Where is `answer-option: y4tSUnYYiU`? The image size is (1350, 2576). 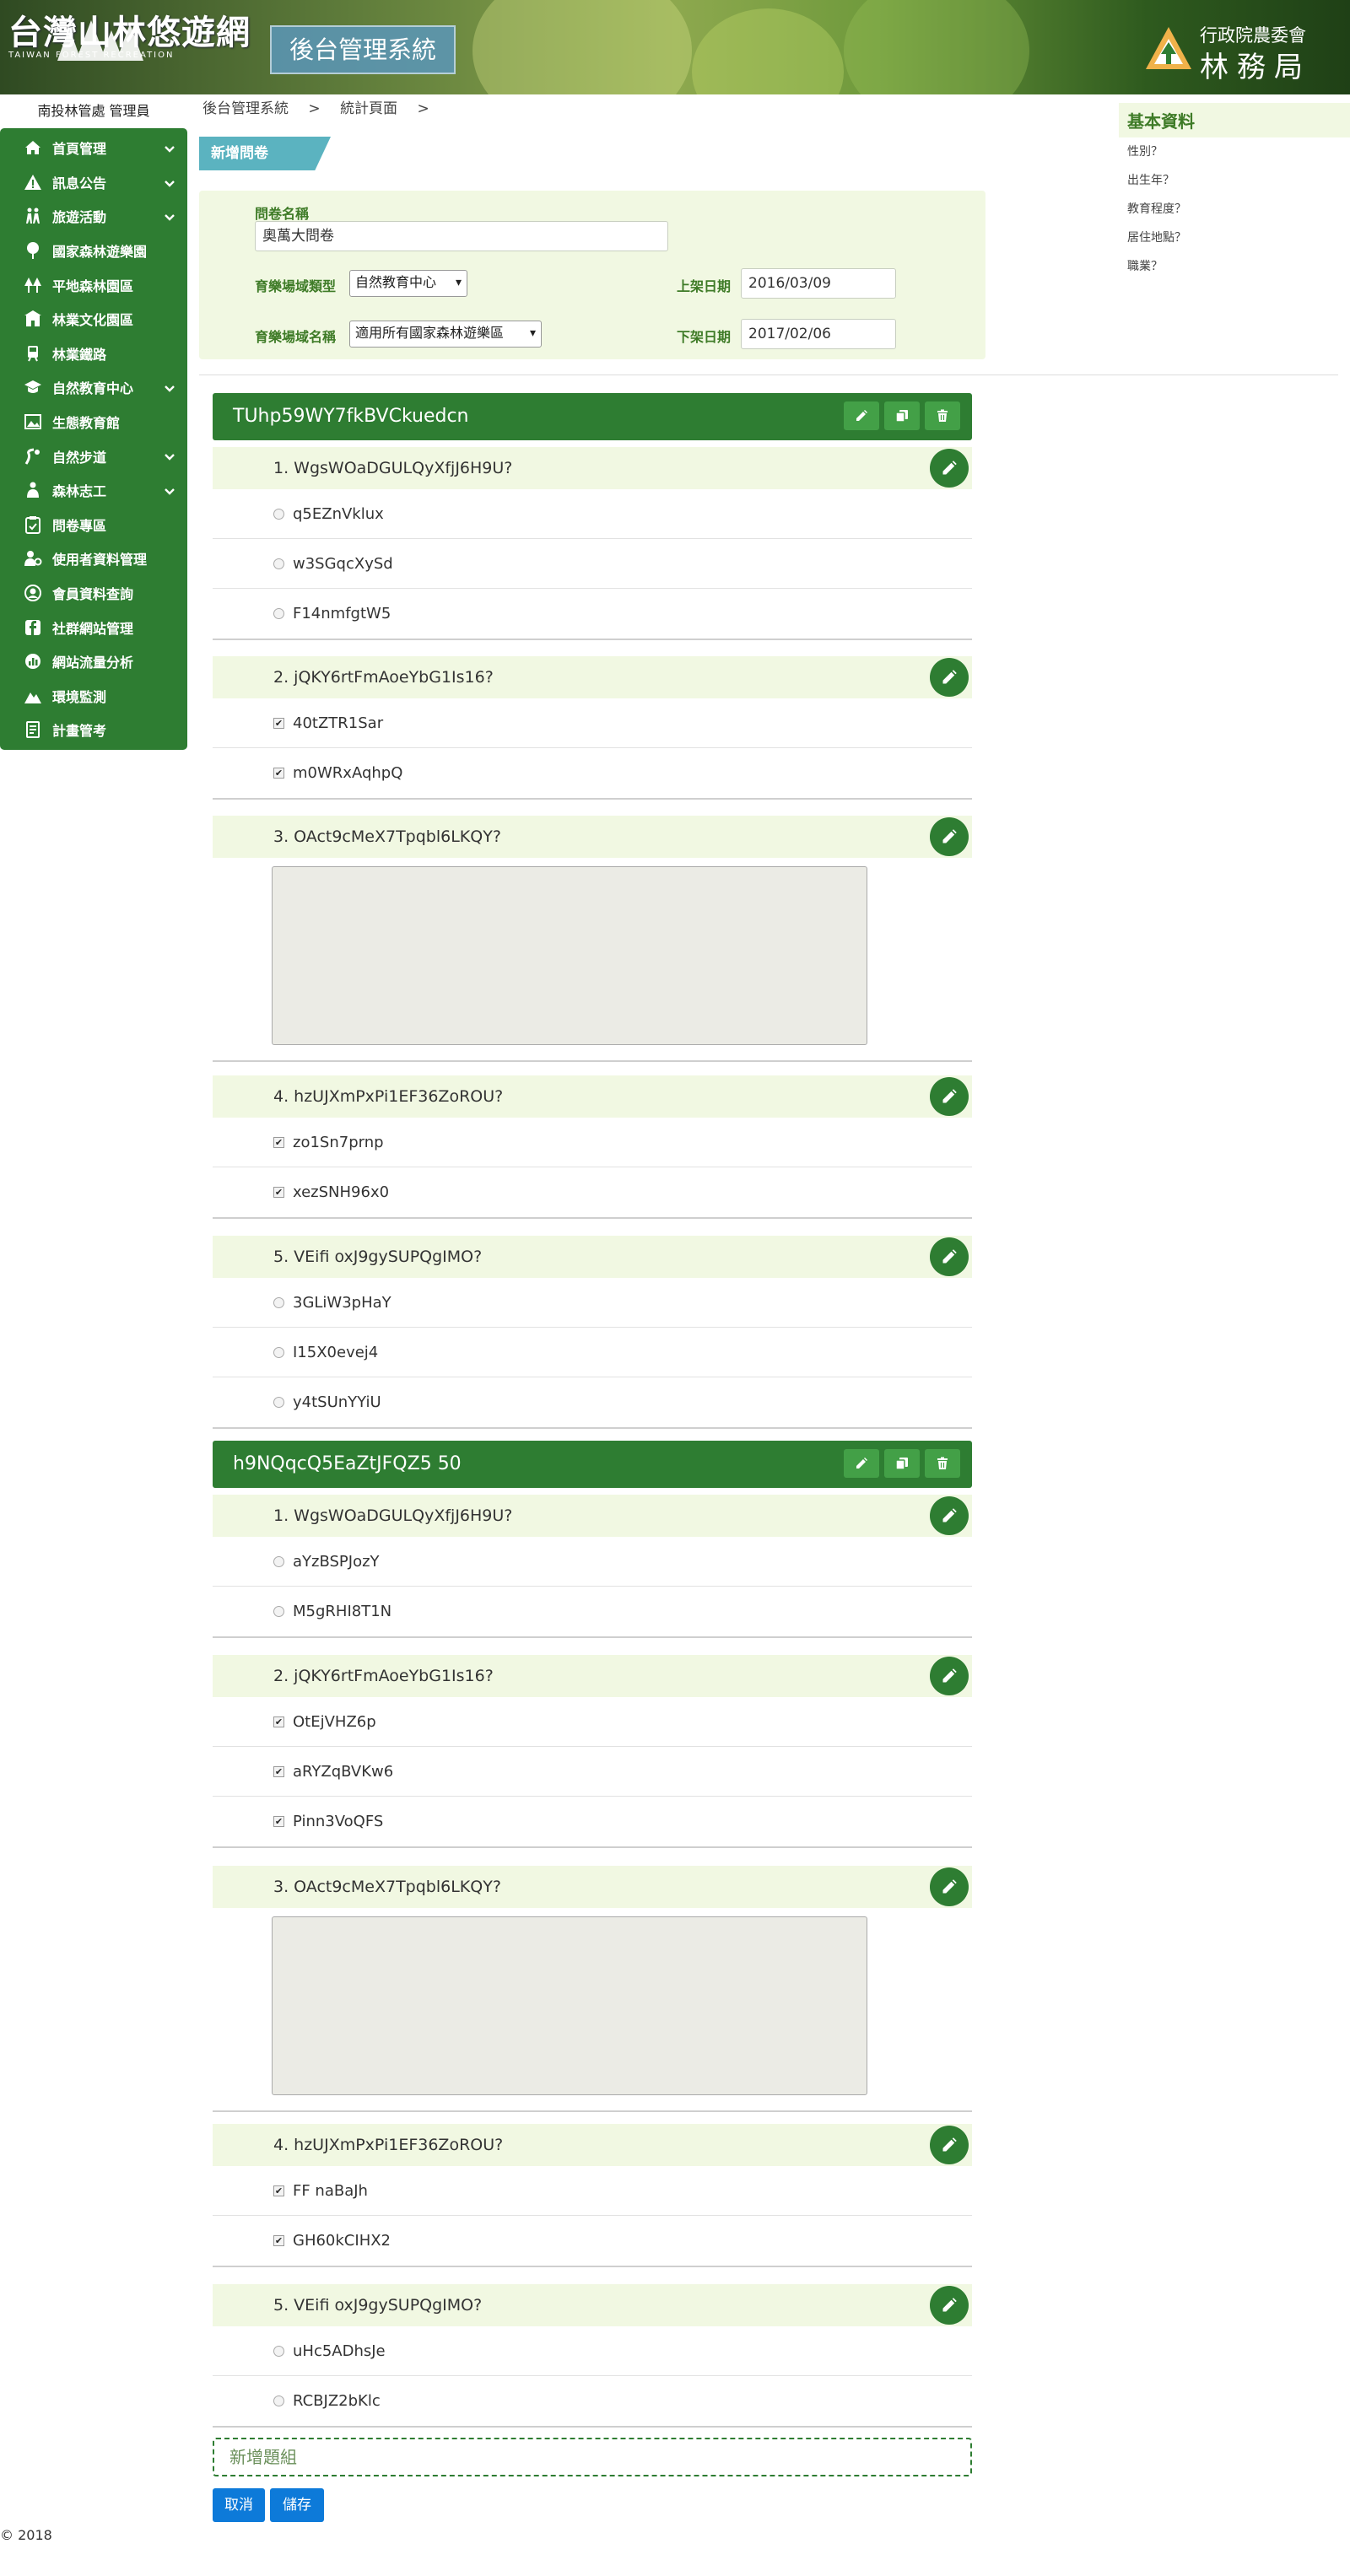
answer-option: y4tSUnYYiU is located at coordinates (592, 1402).